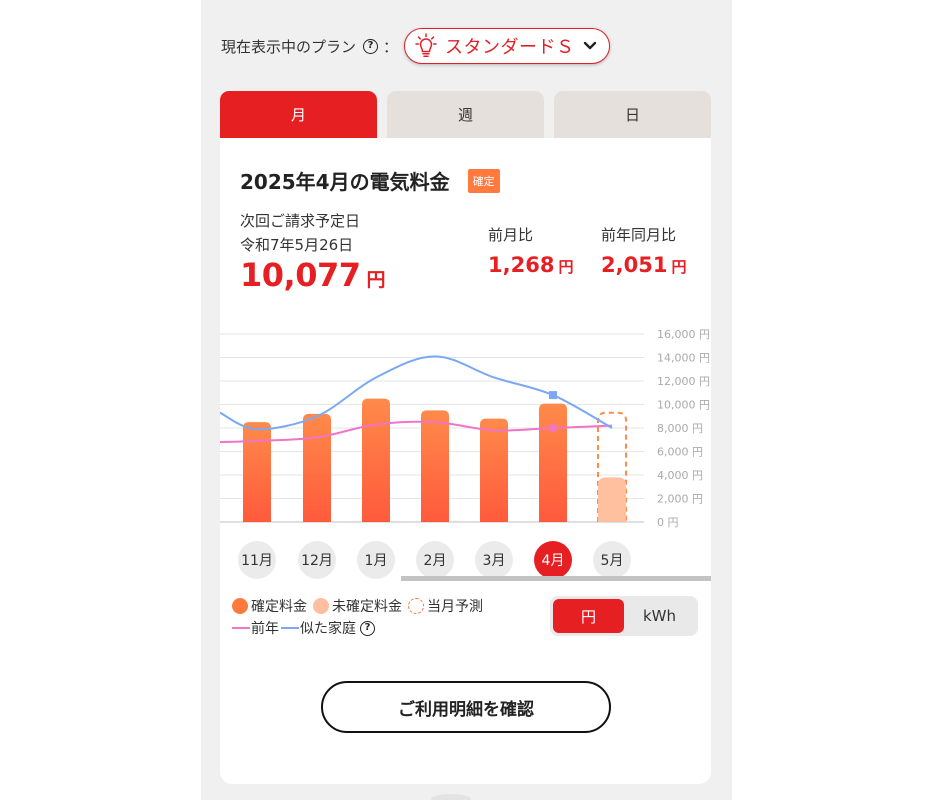 The image size is (932, 800). What do you see at coordinates (639, 235) in the screenshot?
I see `yoy-label: 前年同月比` at bounding box center [639, 235].